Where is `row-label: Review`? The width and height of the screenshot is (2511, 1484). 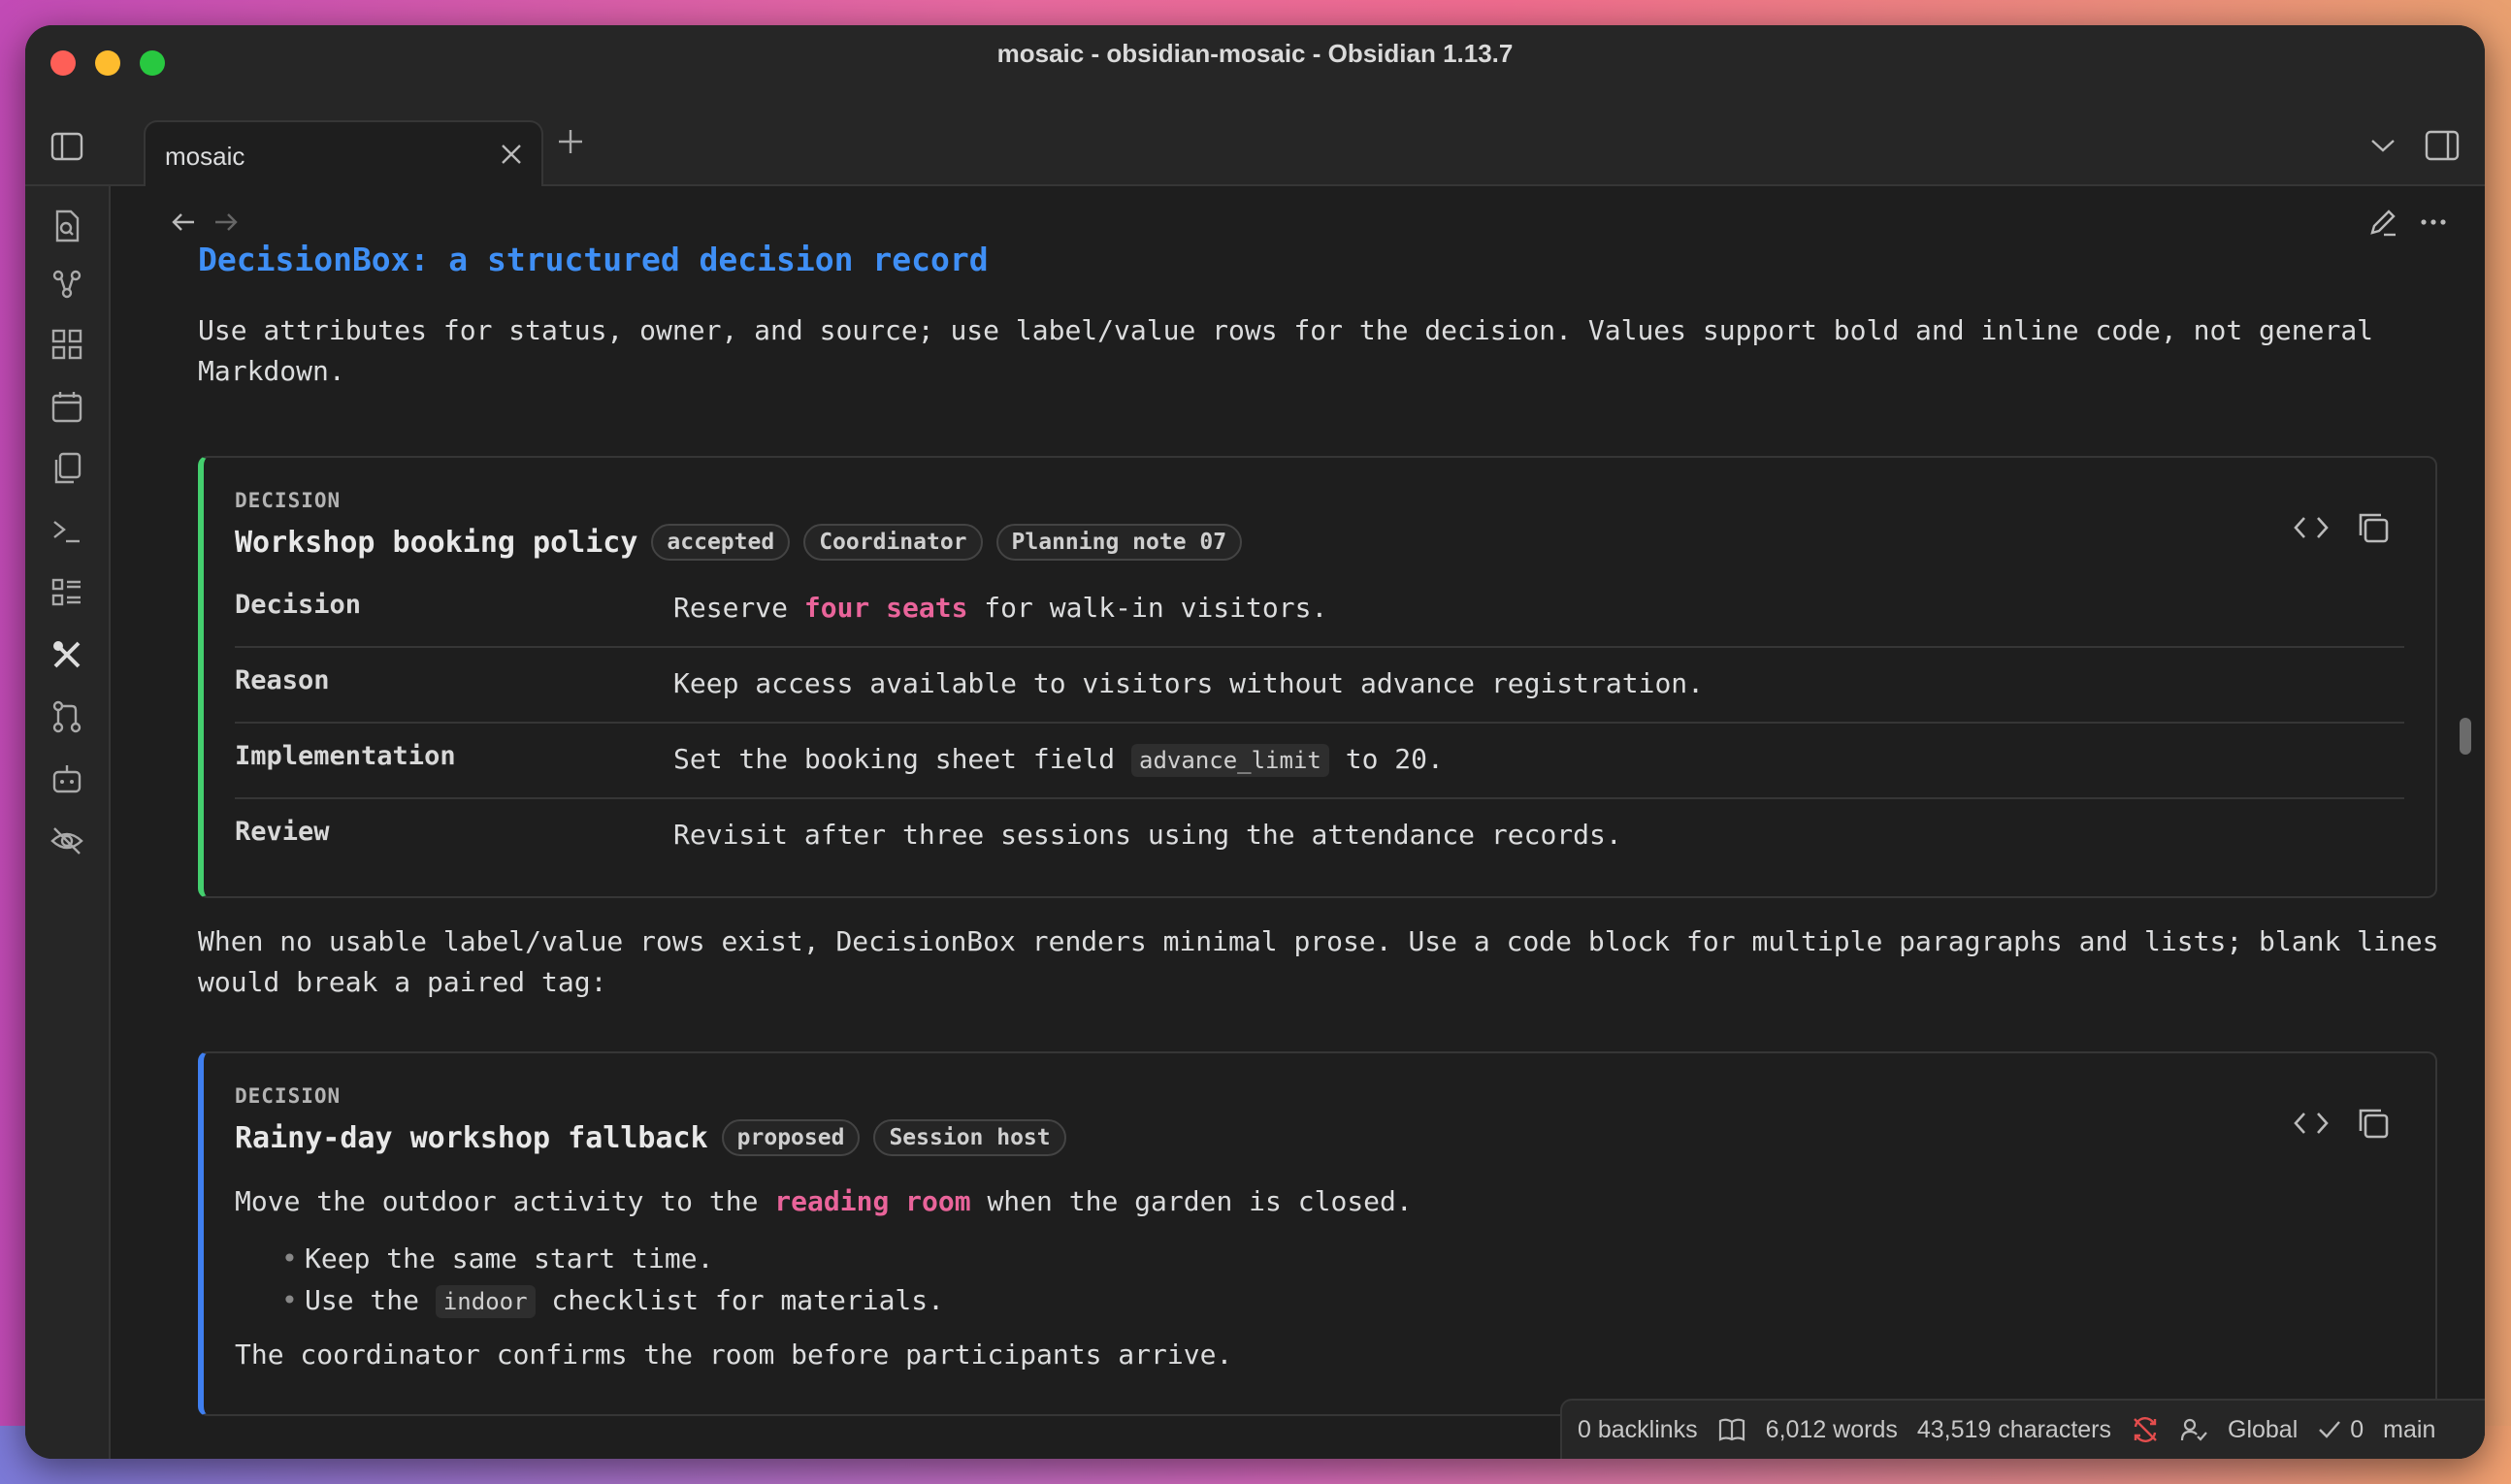 row-label: Review is located at coordinates (282, 832).